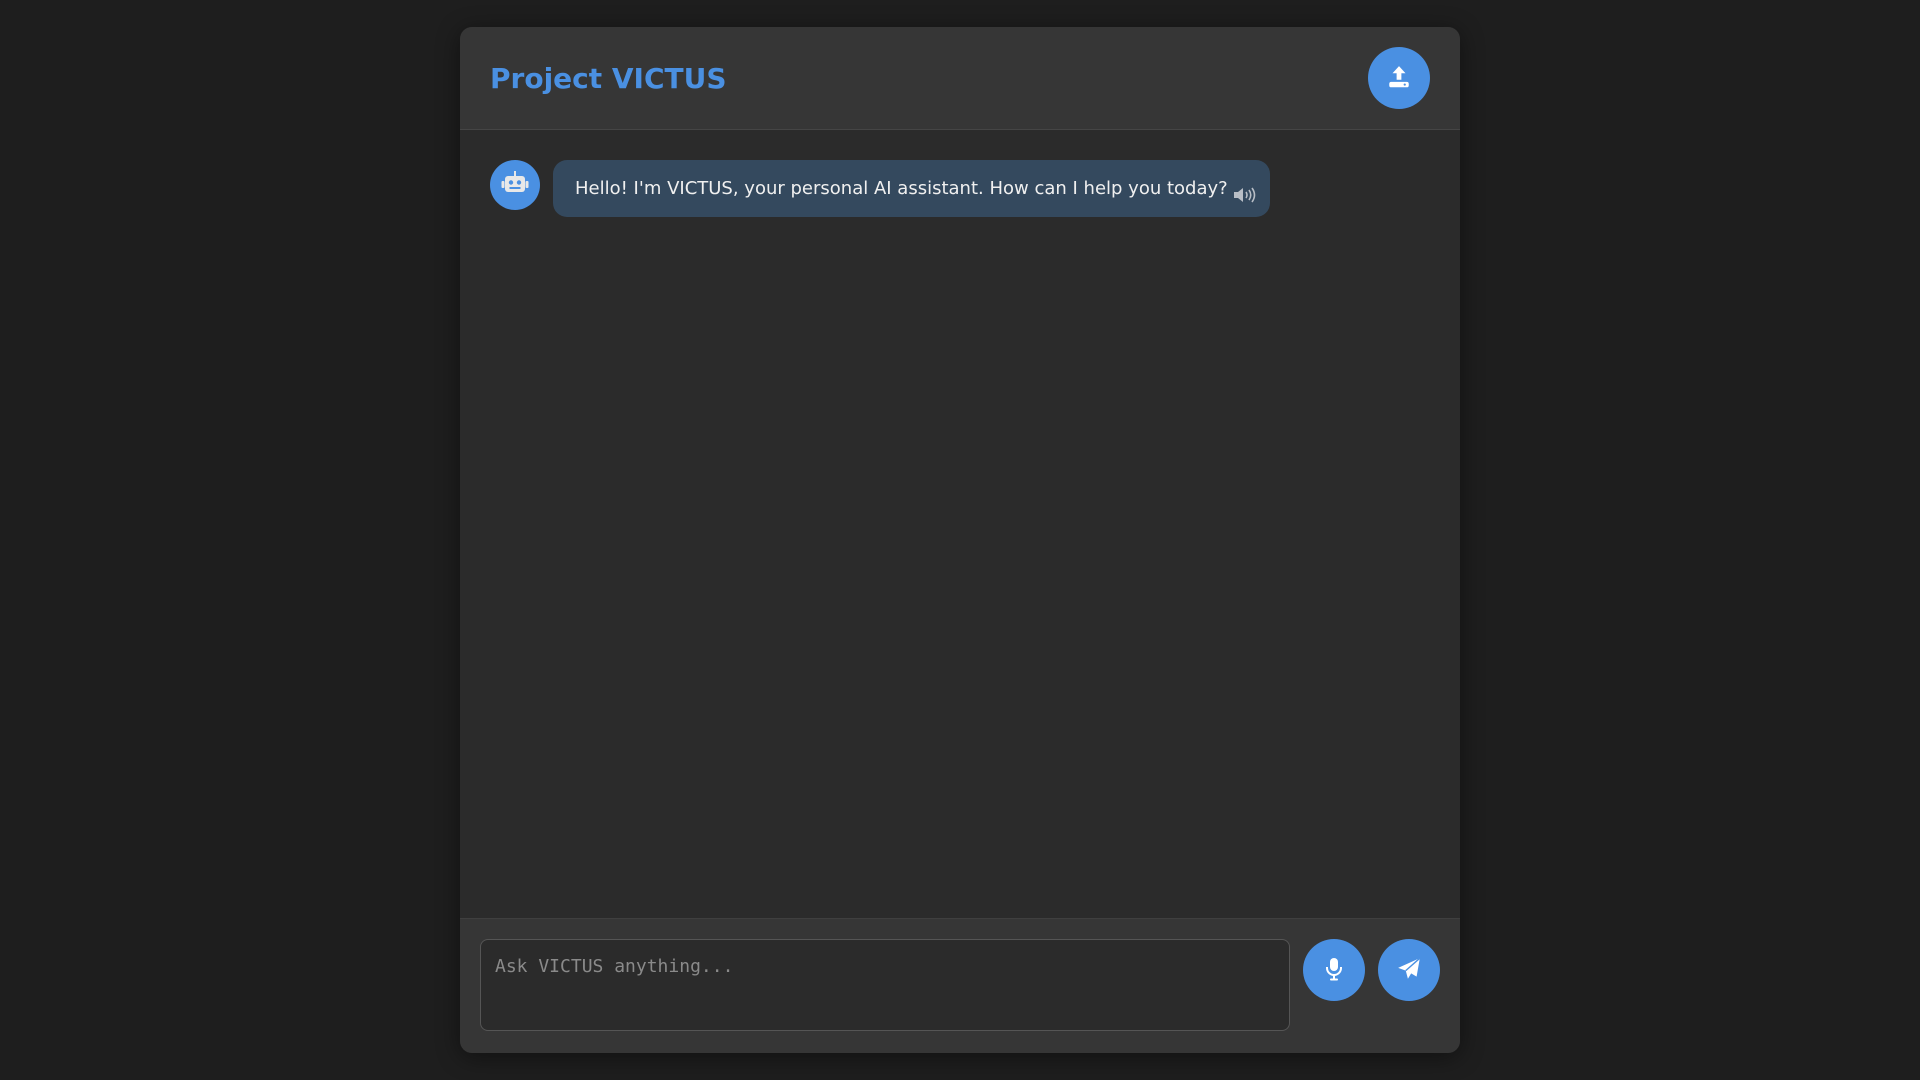 This screenshot has width=1920, height=1080. I want to click on send-button, so click(1409, 970).